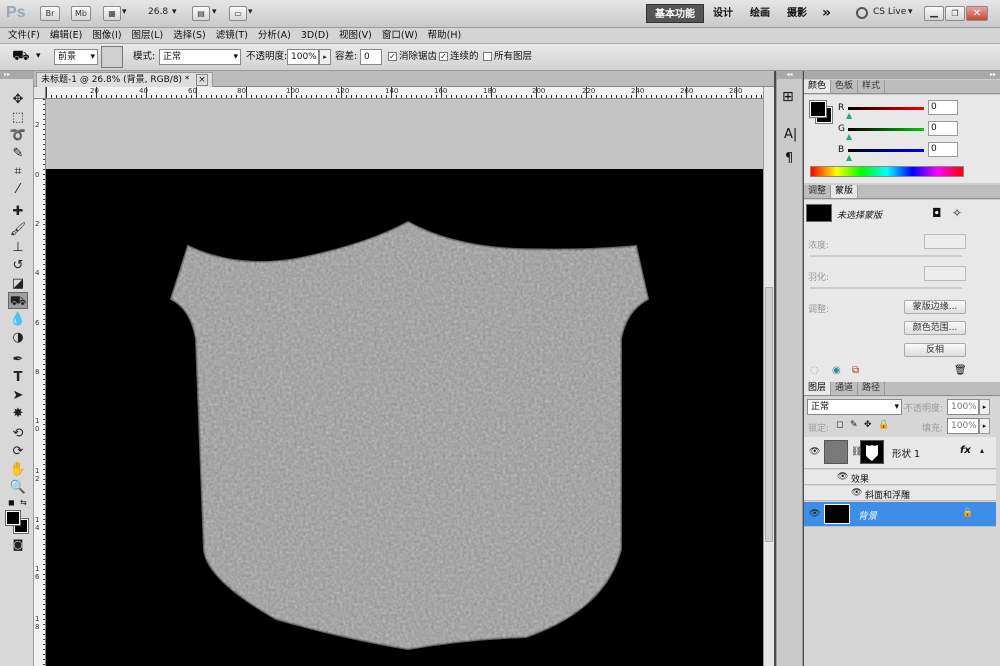 Image resolution: width=1000 pixels, height=666 pixels. Describe the element at coordinates (769, 414) in the screenshot. I see `scrollbar-thumb` at that location.